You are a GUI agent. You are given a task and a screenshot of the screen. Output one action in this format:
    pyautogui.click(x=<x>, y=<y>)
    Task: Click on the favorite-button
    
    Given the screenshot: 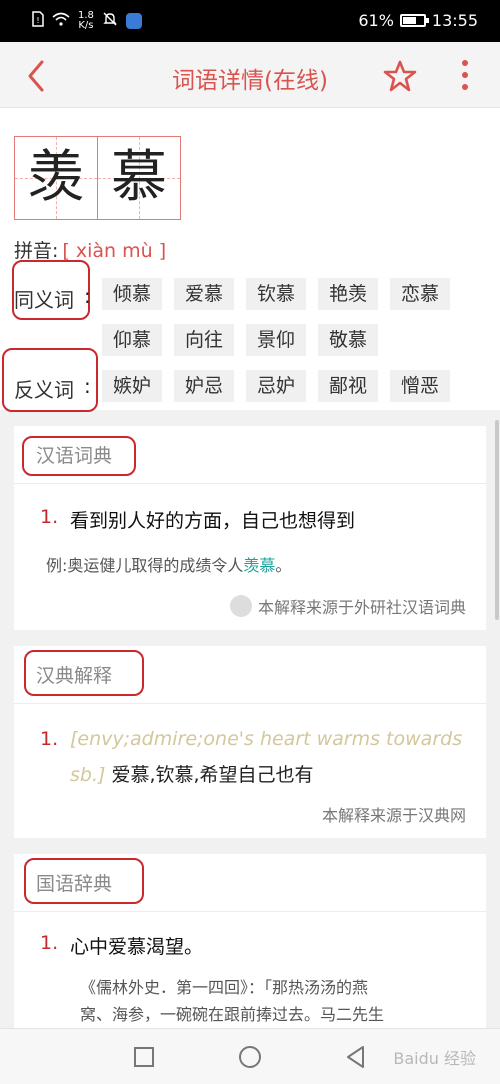 What is the action you would take?
    pyautogui.click(x=400, y=76)
    